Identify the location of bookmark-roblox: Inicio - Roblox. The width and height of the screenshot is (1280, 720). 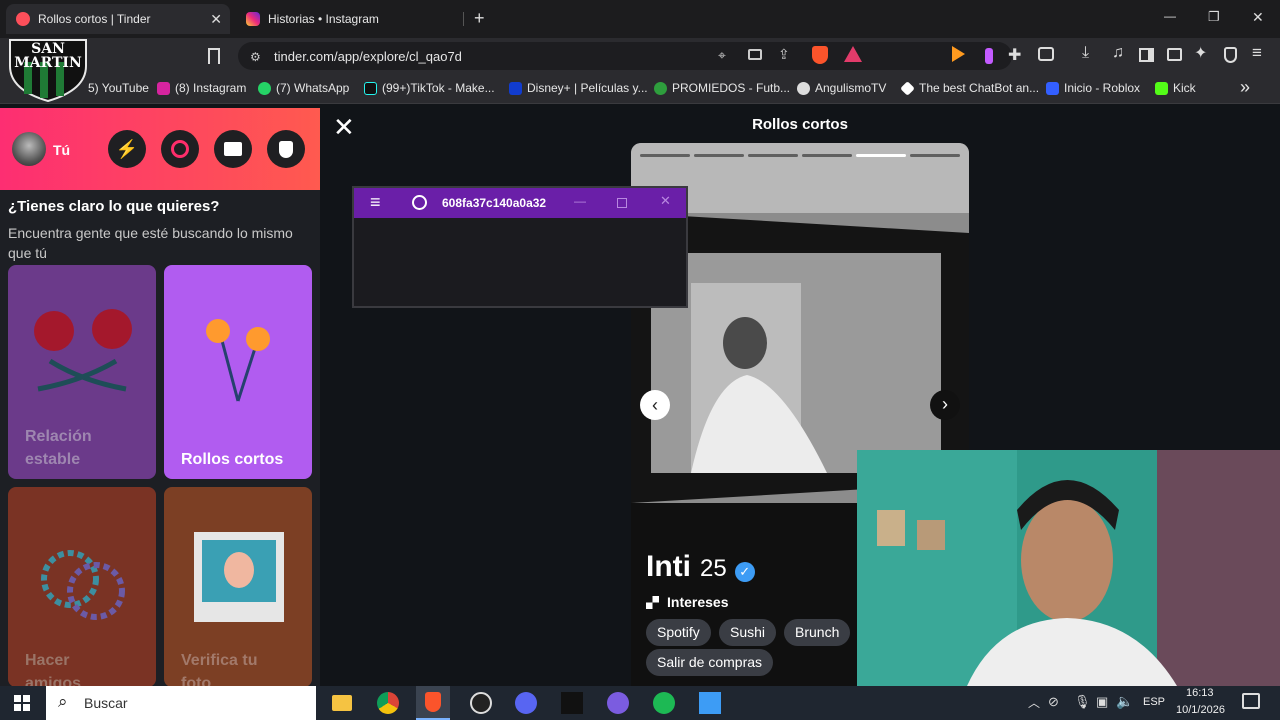
(1093, 88).